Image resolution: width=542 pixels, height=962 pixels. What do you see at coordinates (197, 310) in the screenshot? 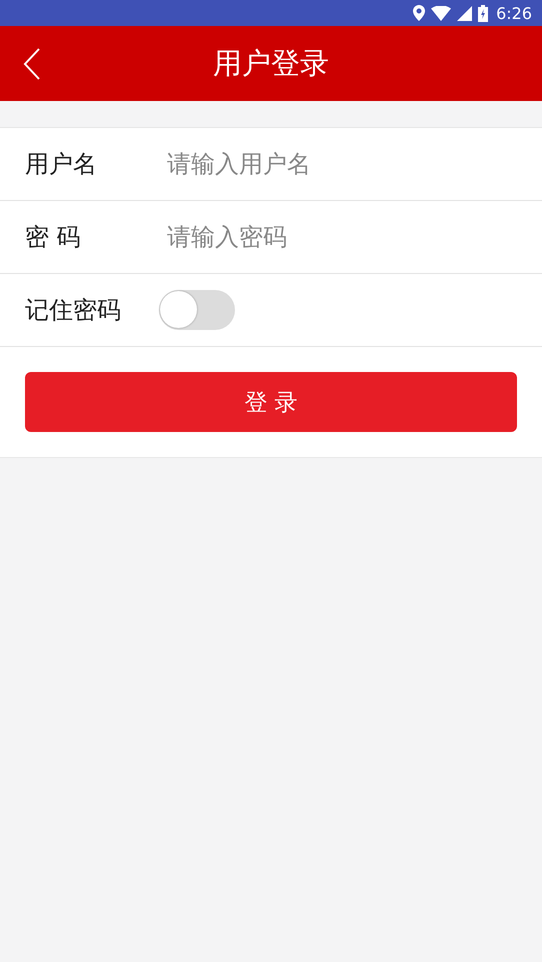
I see `toggle-switch` at bounding box center [197, 310].